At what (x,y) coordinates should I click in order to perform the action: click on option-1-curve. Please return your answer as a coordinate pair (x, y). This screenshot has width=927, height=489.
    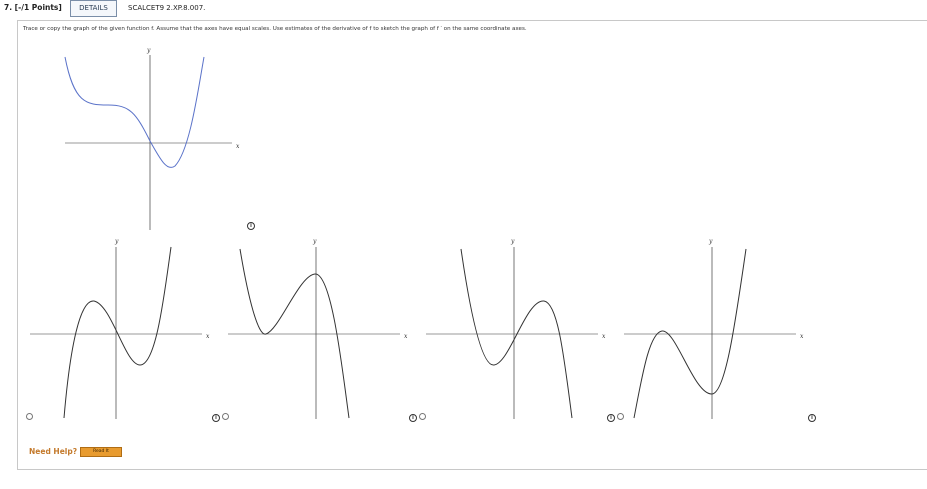
    Looking at the image, I should click on (117, 332).